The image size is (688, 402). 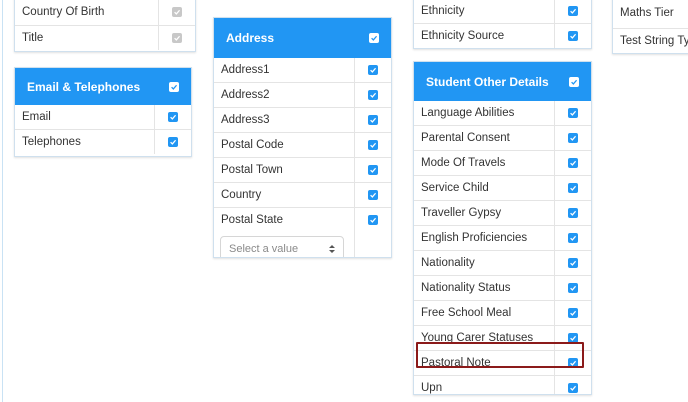 I want to click on card-title: Student Other Details, so click(x=487, y=81).